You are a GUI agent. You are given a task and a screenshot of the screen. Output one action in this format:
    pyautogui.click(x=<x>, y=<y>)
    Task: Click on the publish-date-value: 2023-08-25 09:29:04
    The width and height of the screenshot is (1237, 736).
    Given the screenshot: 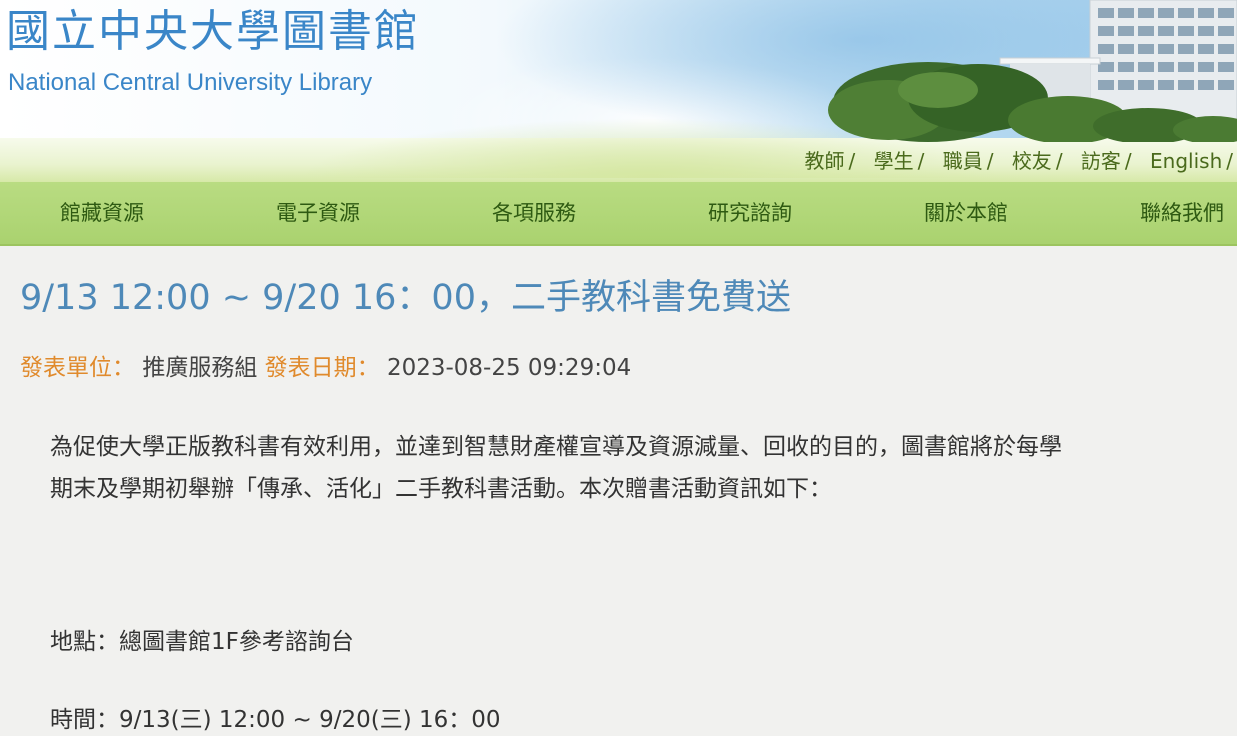 What is the action you would take?
    pyautogui.click(x=509, y=368)
    